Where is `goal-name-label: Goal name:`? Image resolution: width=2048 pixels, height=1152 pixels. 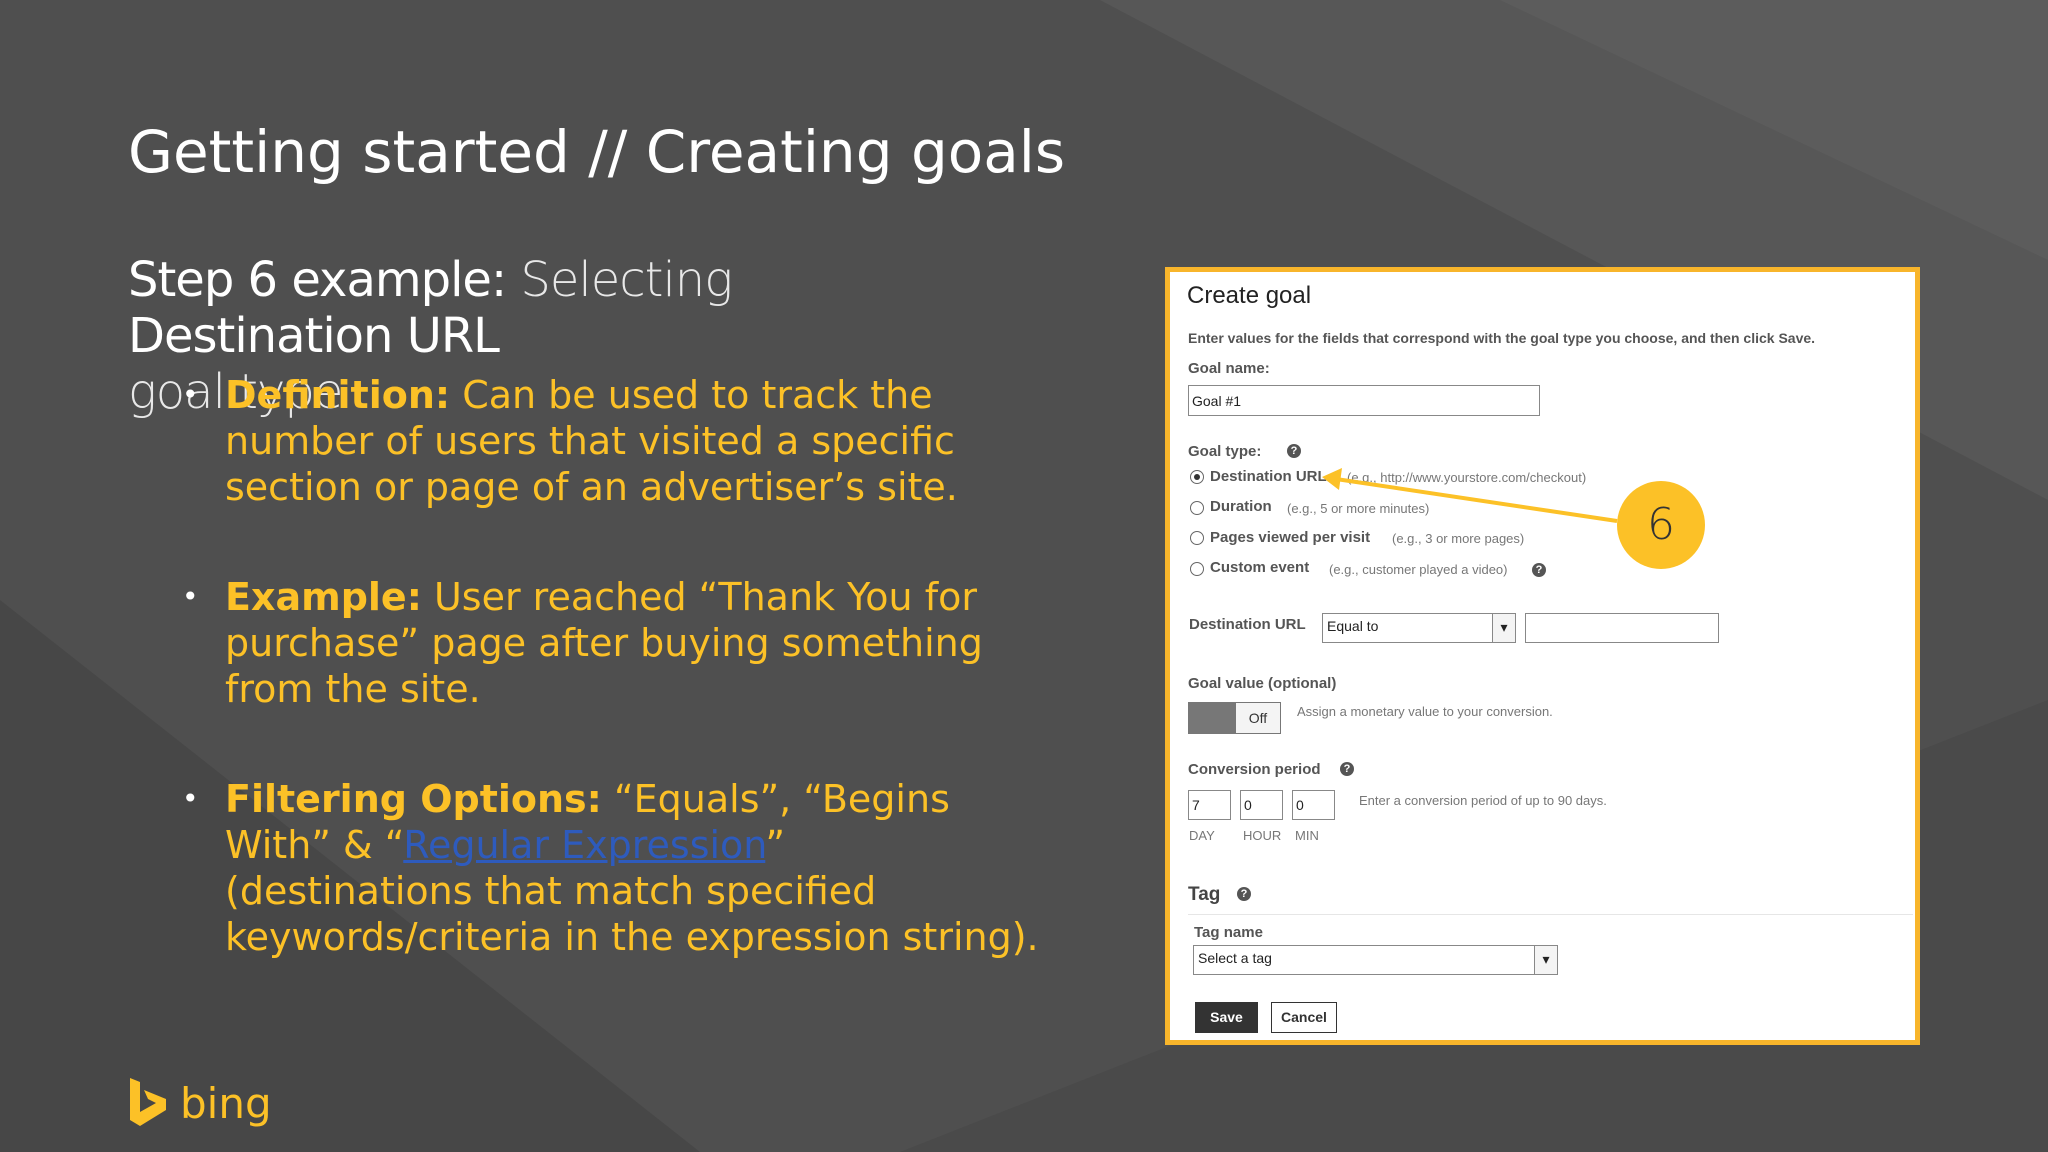 goal-name-label: Goal name: is located at coordinates (1229, 368).